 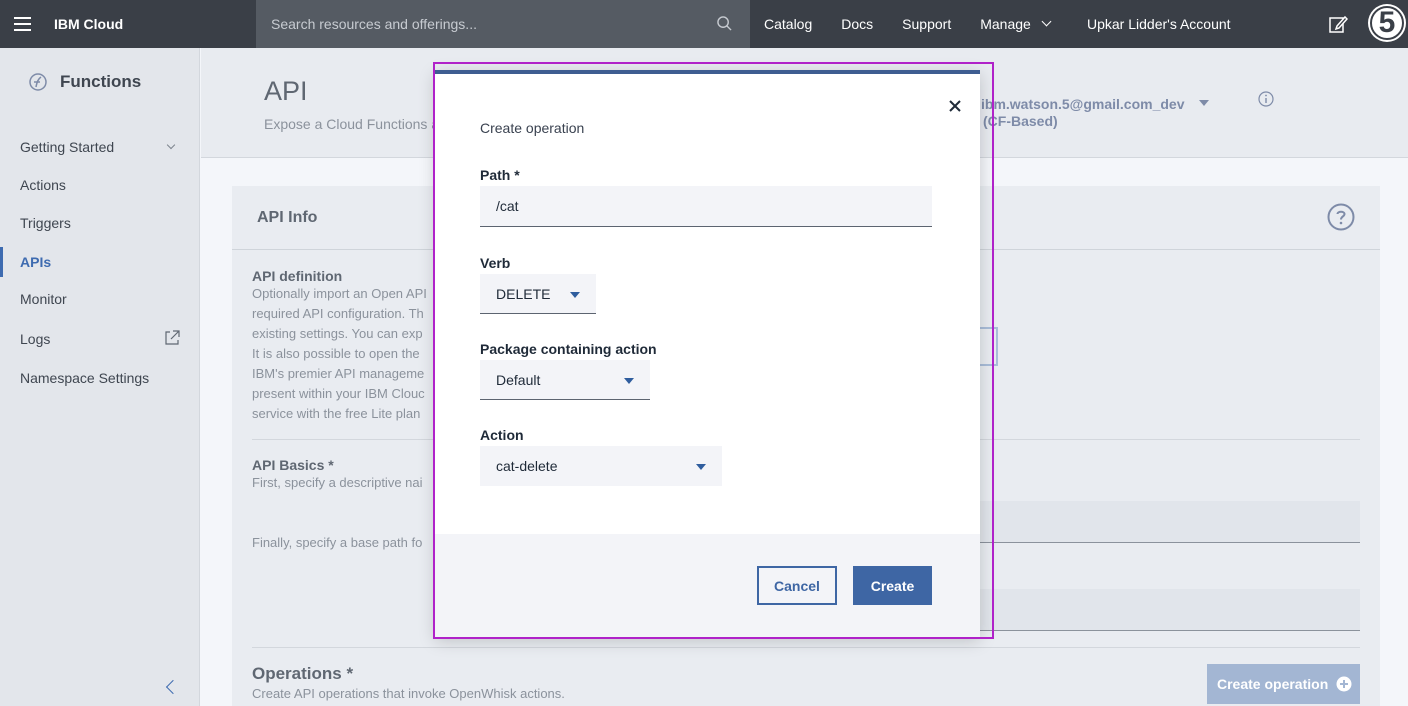 I want to click on hamburger-menu-icon, so click(x=22, y=24).